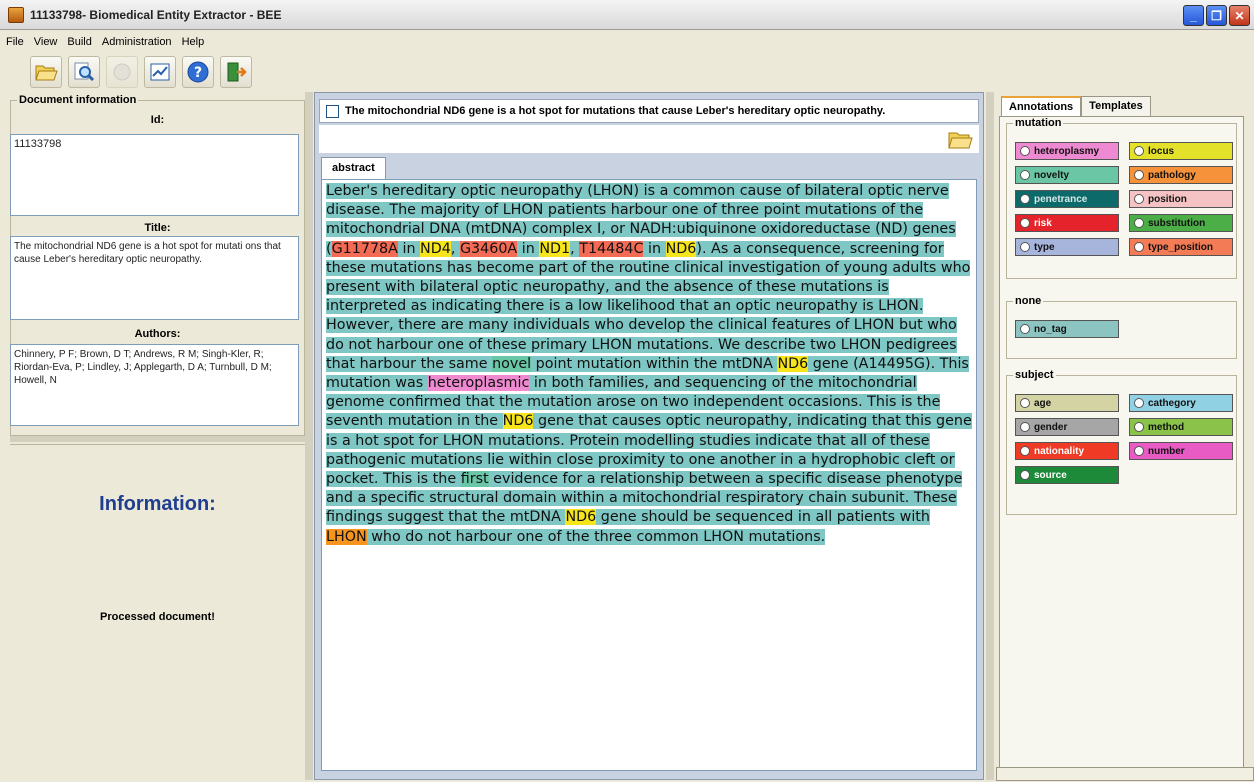 The width and height of the screenshot is (1254, 782). Describe the element at coordinates (1067, 403) in the screenshot. I see `tag-button-age: age` at that location.